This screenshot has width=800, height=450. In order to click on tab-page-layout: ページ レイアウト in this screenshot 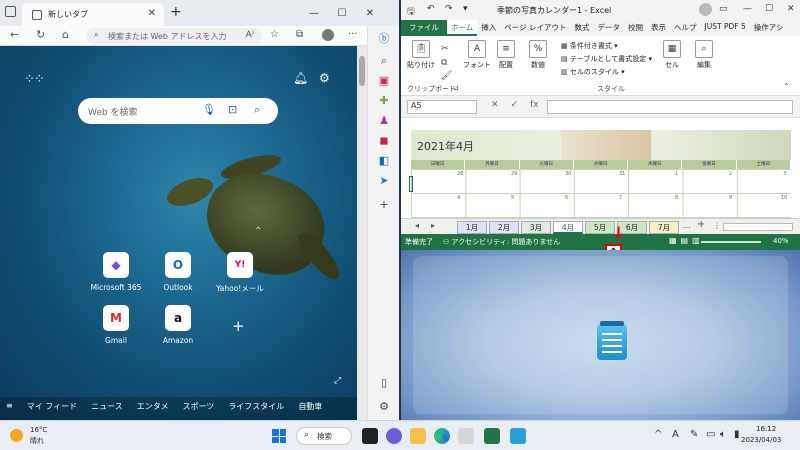, I will do `click(535, 28)`.